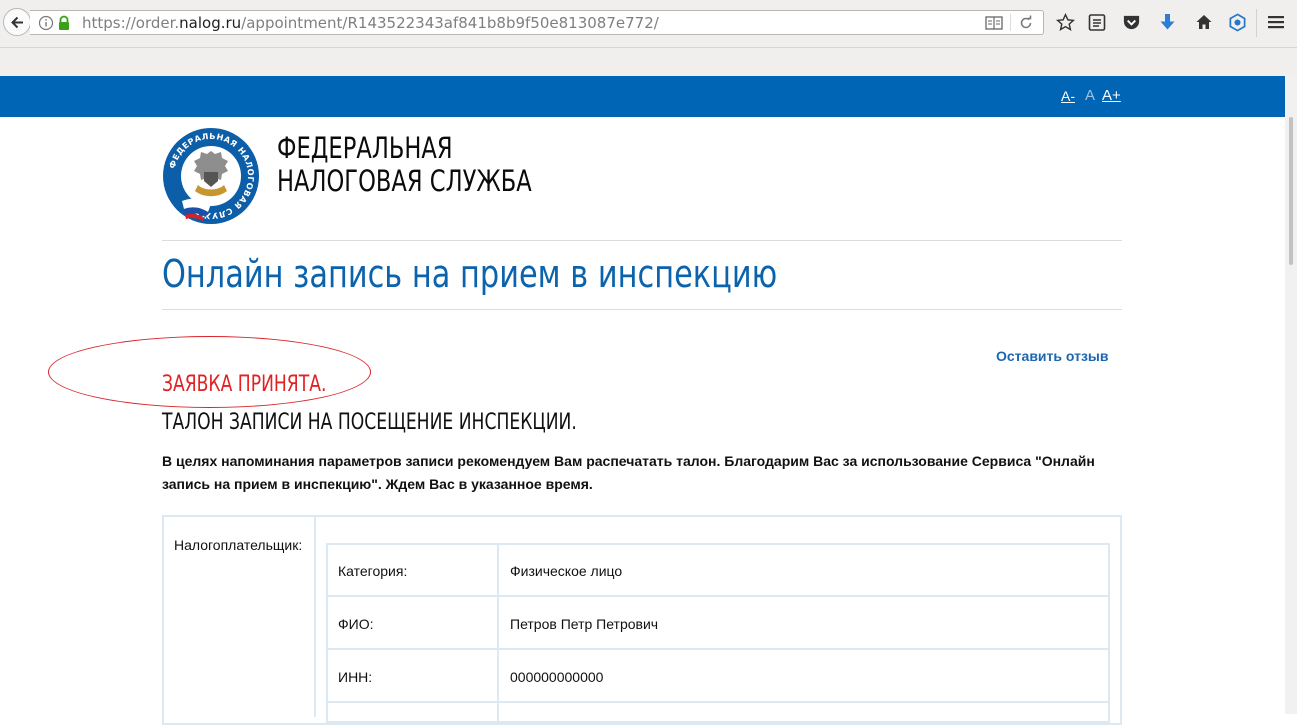  I want to click on download-icon, so click(1167, 22).